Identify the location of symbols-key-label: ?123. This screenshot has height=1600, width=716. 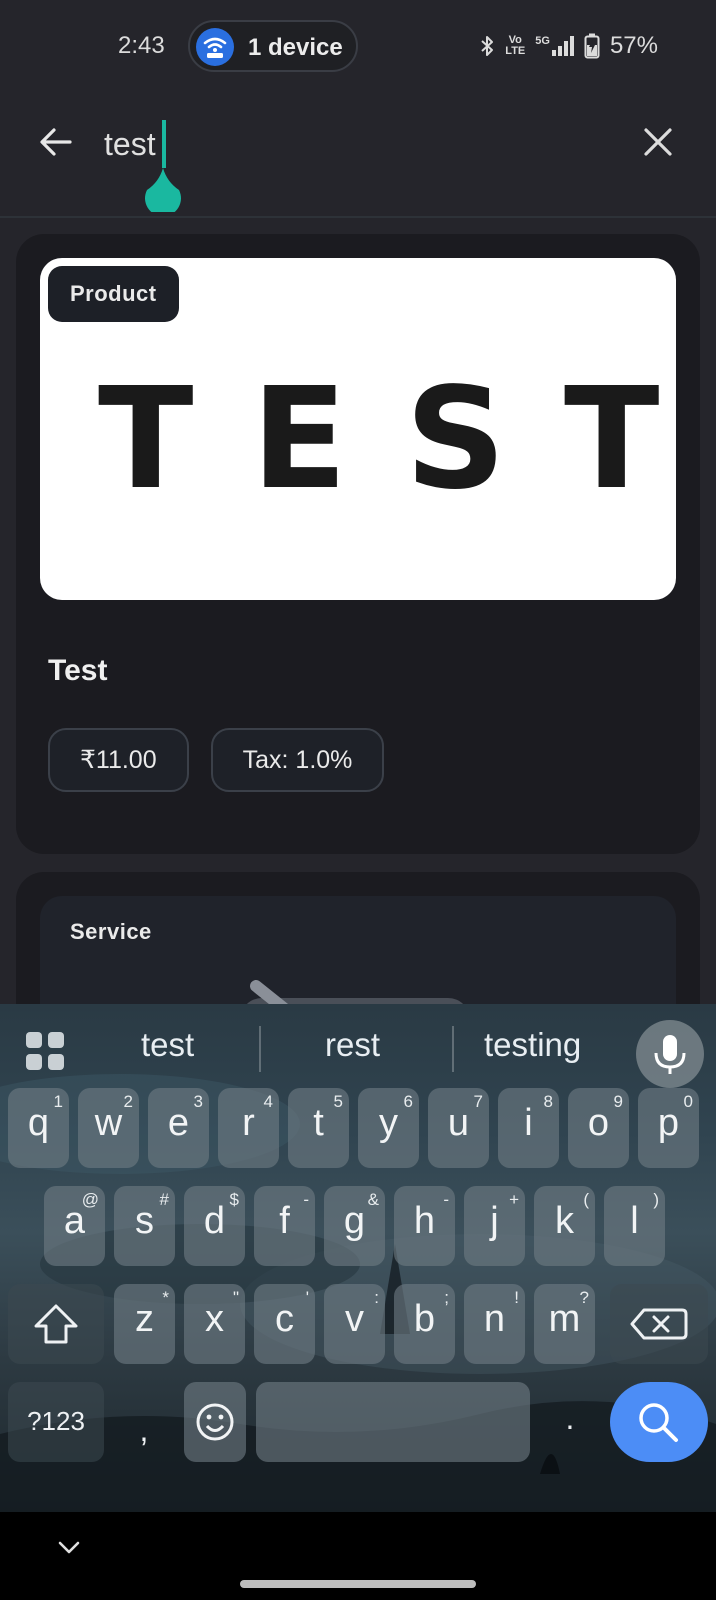
(56, 1421).